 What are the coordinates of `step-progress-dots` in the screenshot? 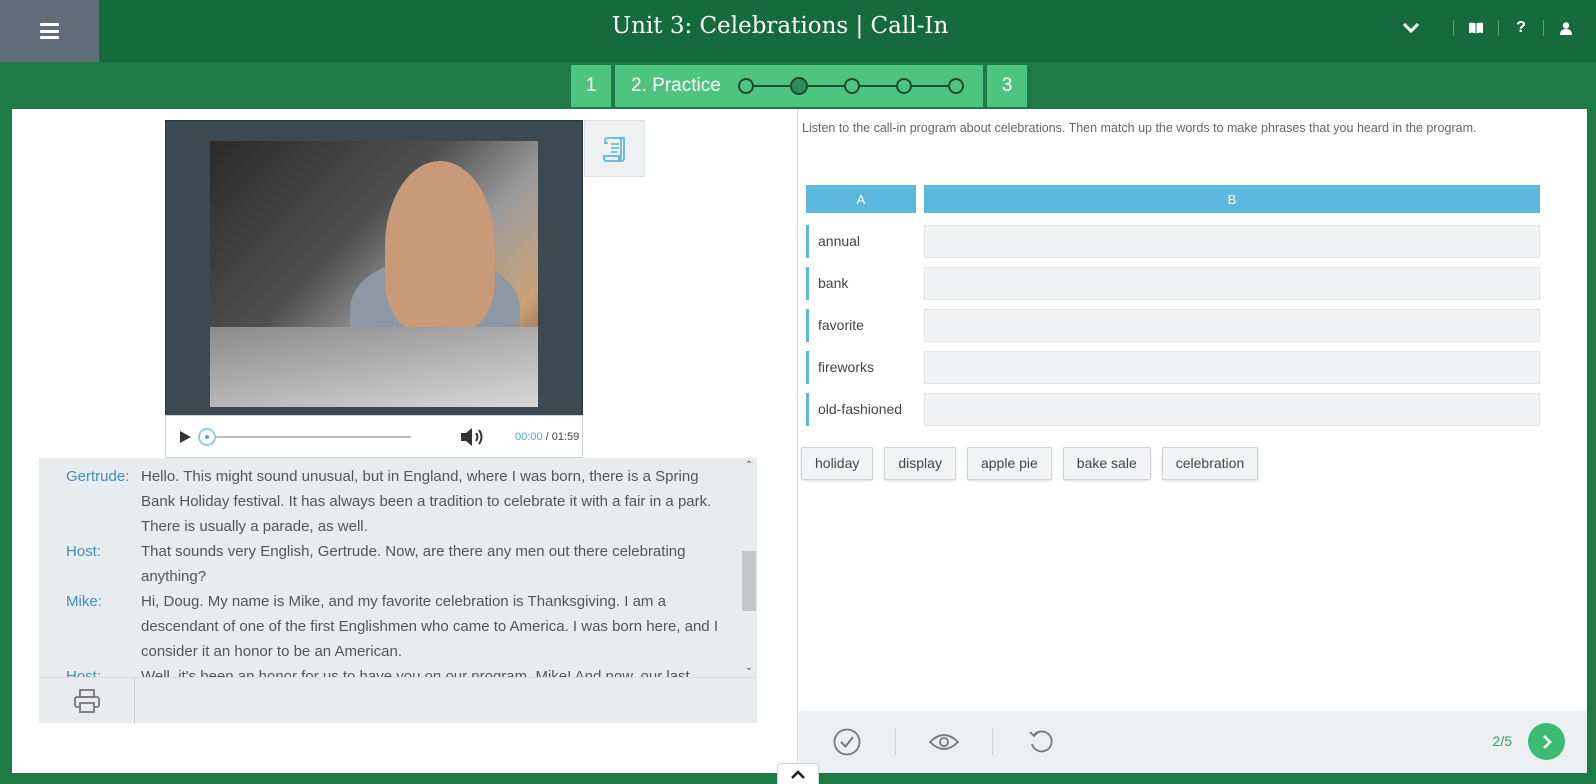 It's located at (851, 86).